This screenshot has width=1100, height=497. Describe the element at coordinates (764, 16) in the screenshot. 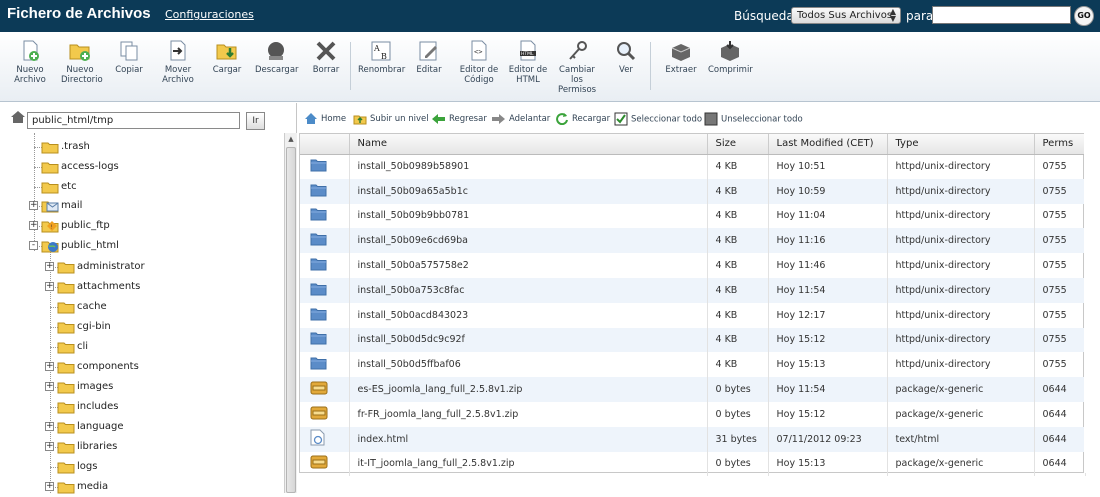

I see `search-label: Búsqueda` at that location.